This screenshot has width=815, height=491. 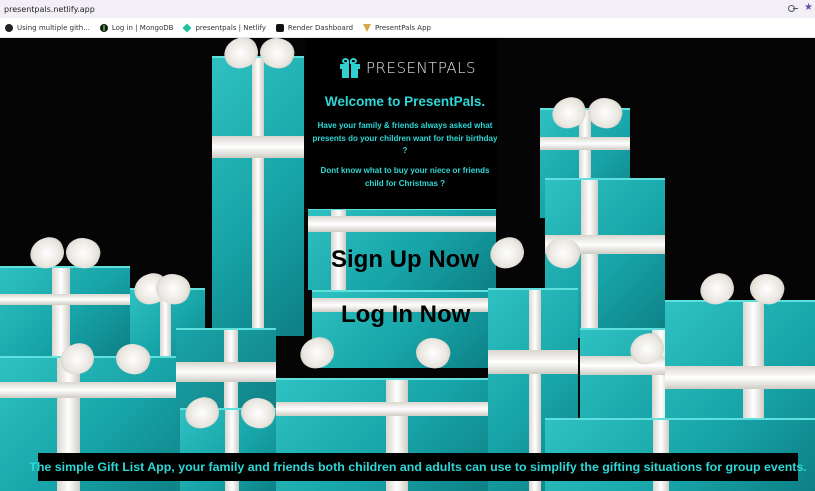 I want to click on netlify-icon, so click(x=187, y=27).